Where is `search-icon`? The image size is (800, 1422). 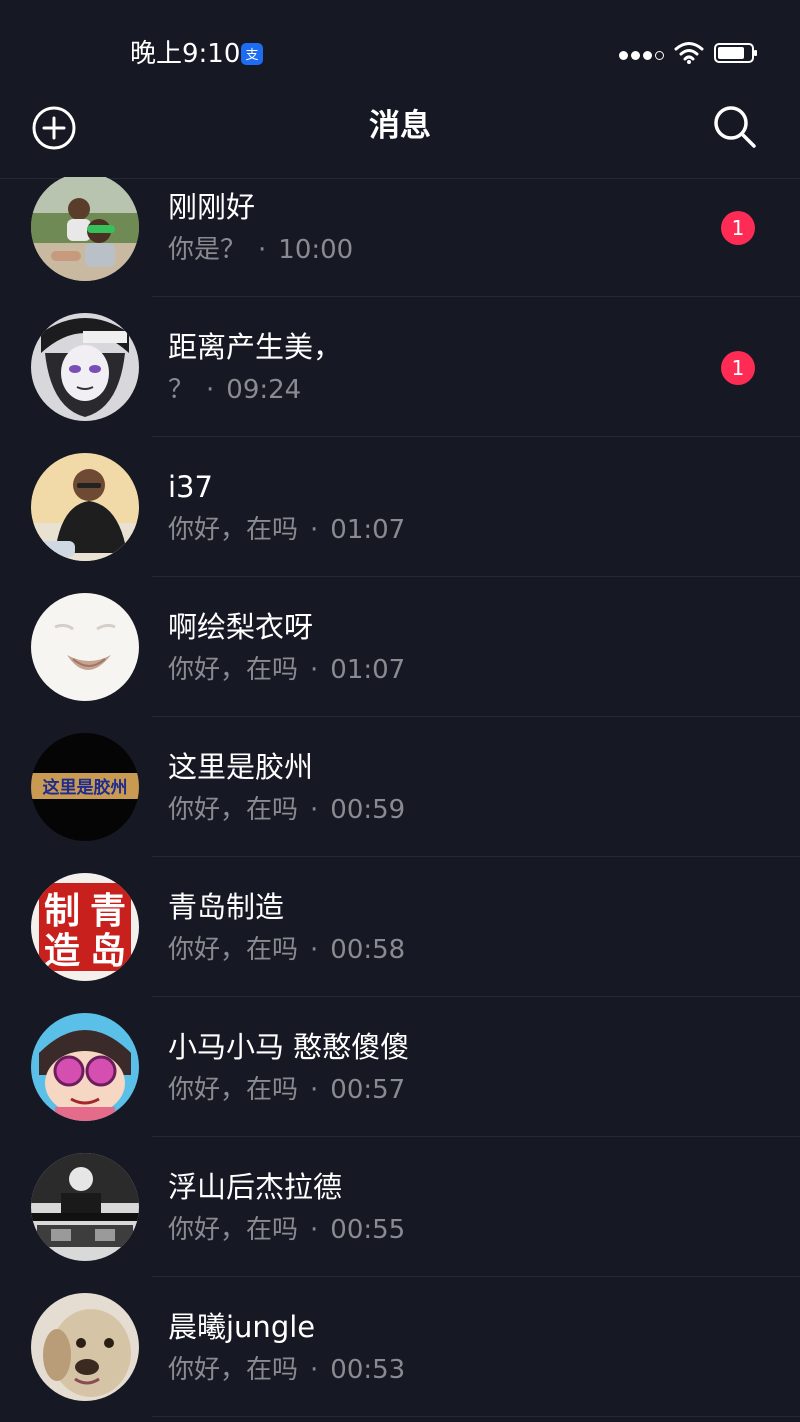
search-icon is located at coordinates (735, 127).